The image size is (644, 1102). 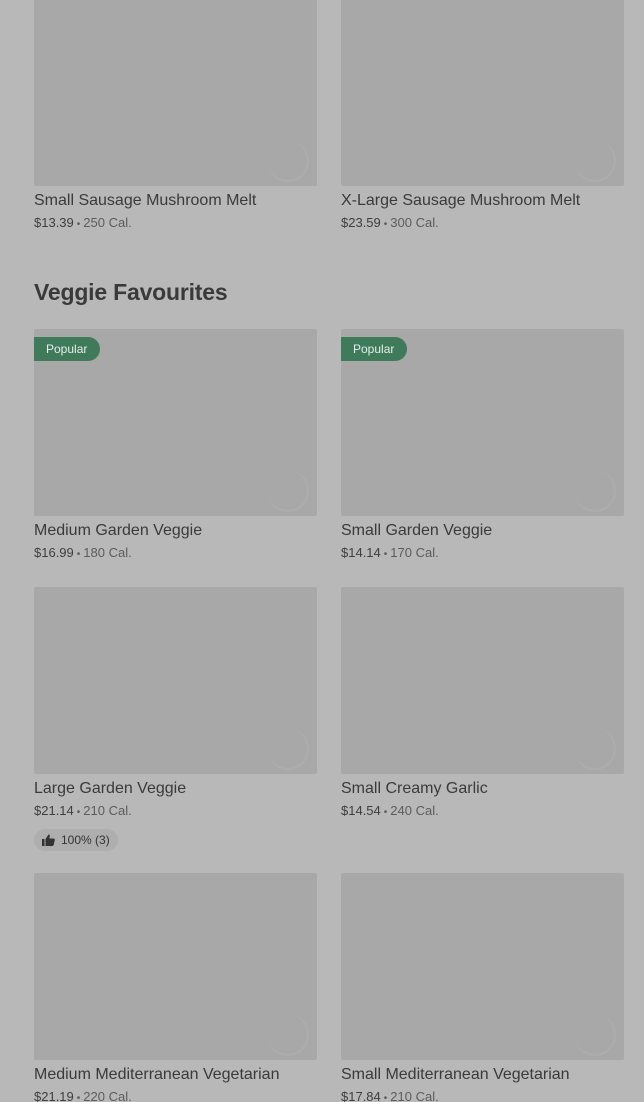 What do you see at coordinates (145, 200) in the screenshot?
I see `item-name: Small Sausage Mushroom Melt` at bounding box center [145, 200].